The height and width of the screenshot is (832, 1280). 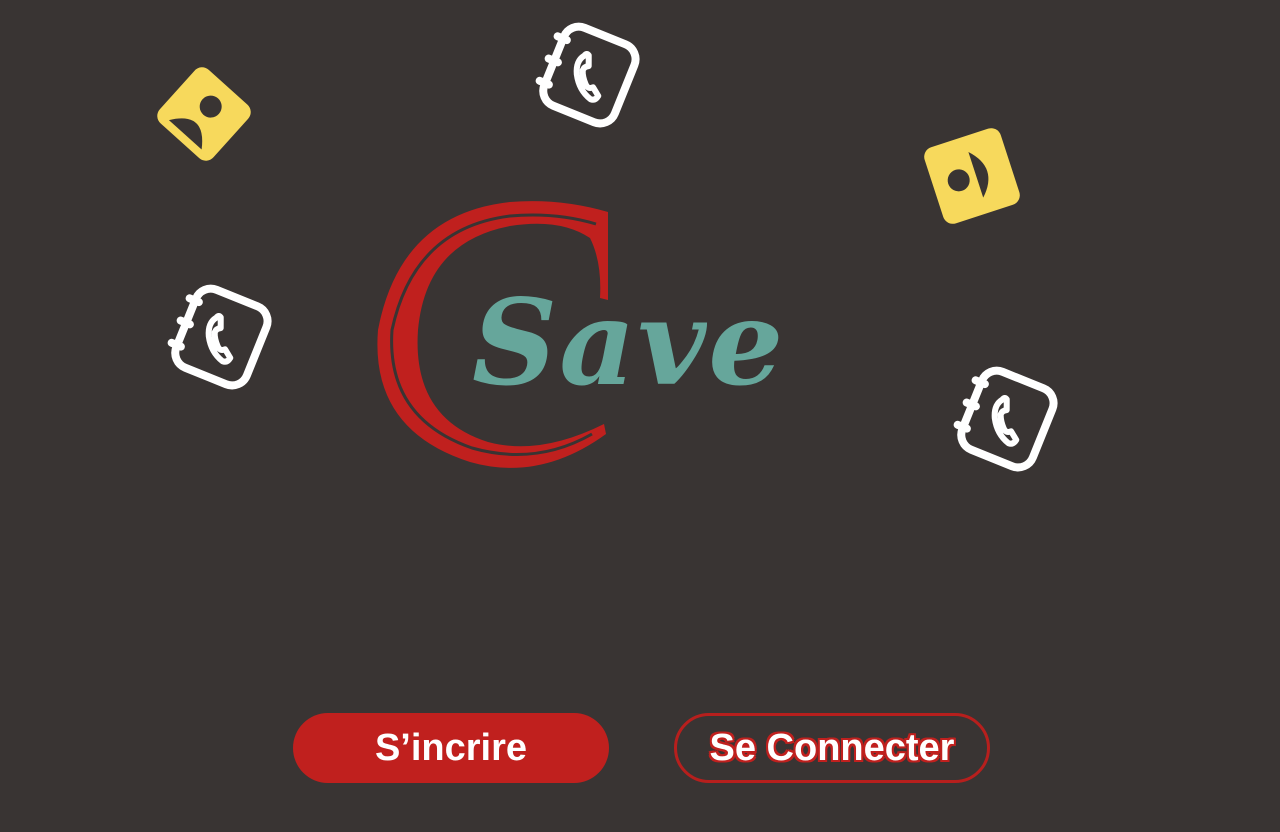 I want to click on app-logo: Save, so click(x=610, y=335).